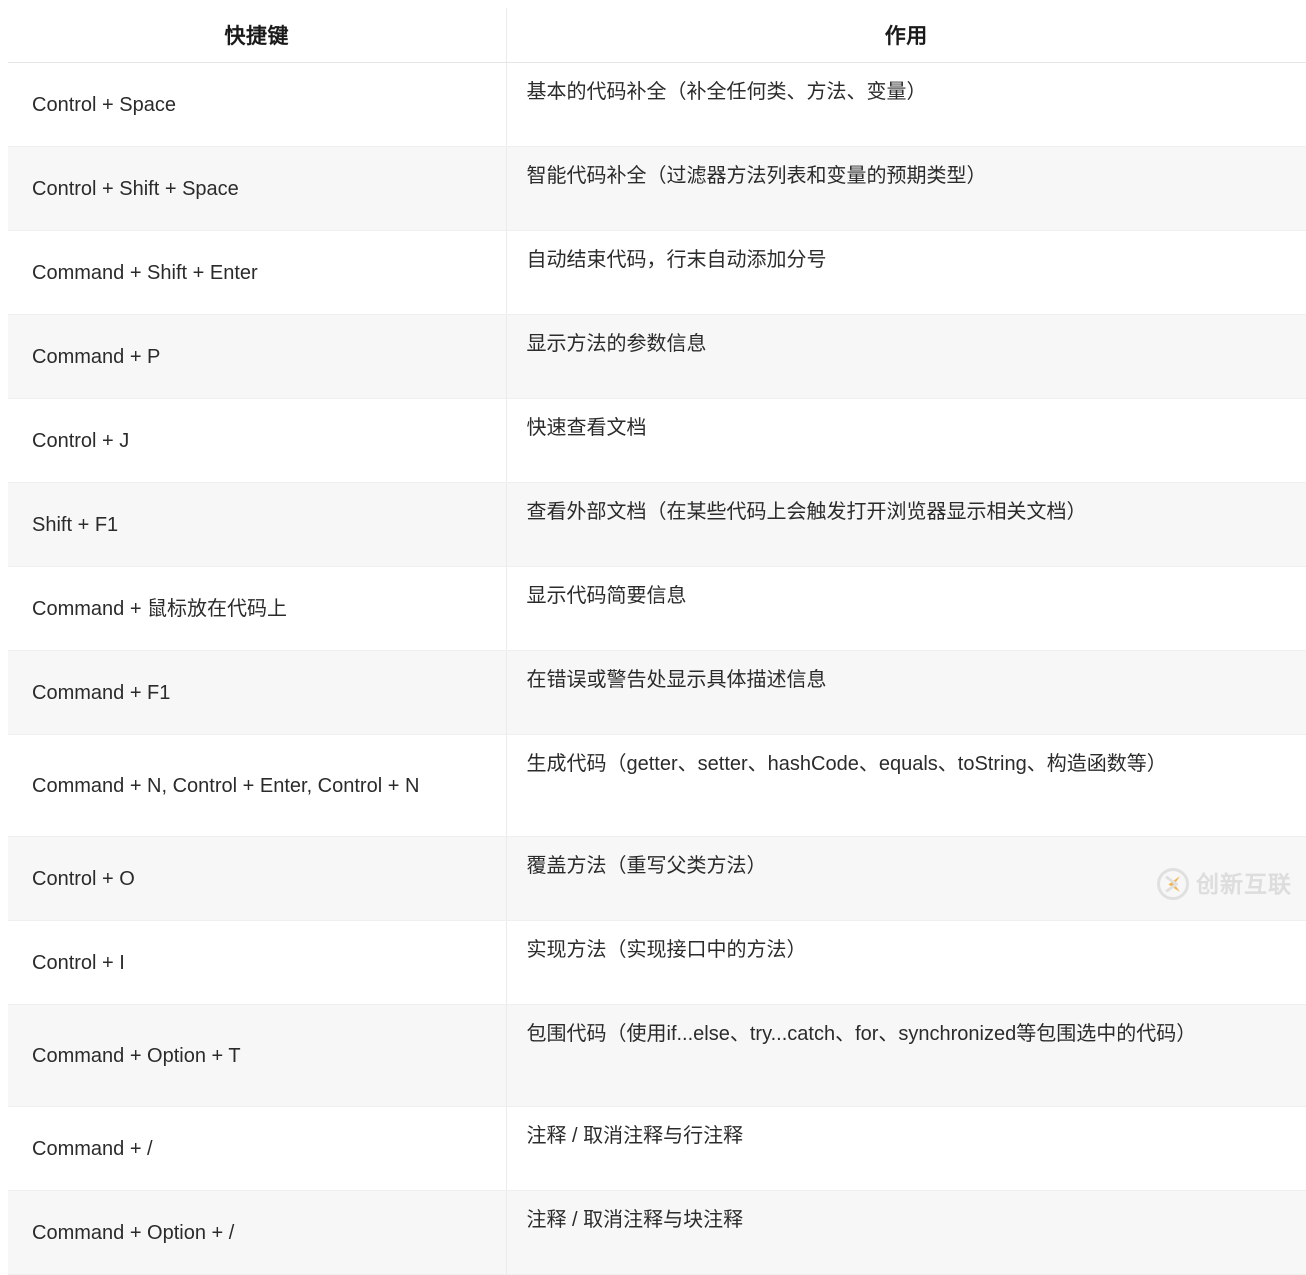 Image resolution: width=1306 pixels, height=1275 pixels. I want to click on table-row: Command + Option + / 注释 / 取消注释与块注释, so click(657, 1232).